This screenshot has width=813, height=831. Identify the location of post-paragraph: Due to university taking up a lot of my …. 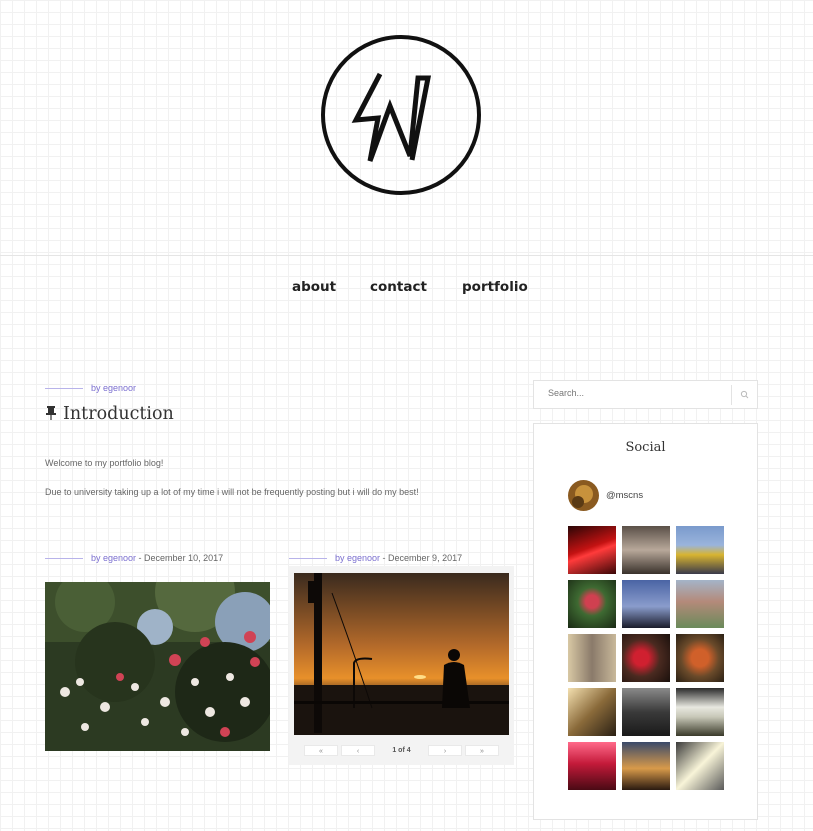
(232, 492).